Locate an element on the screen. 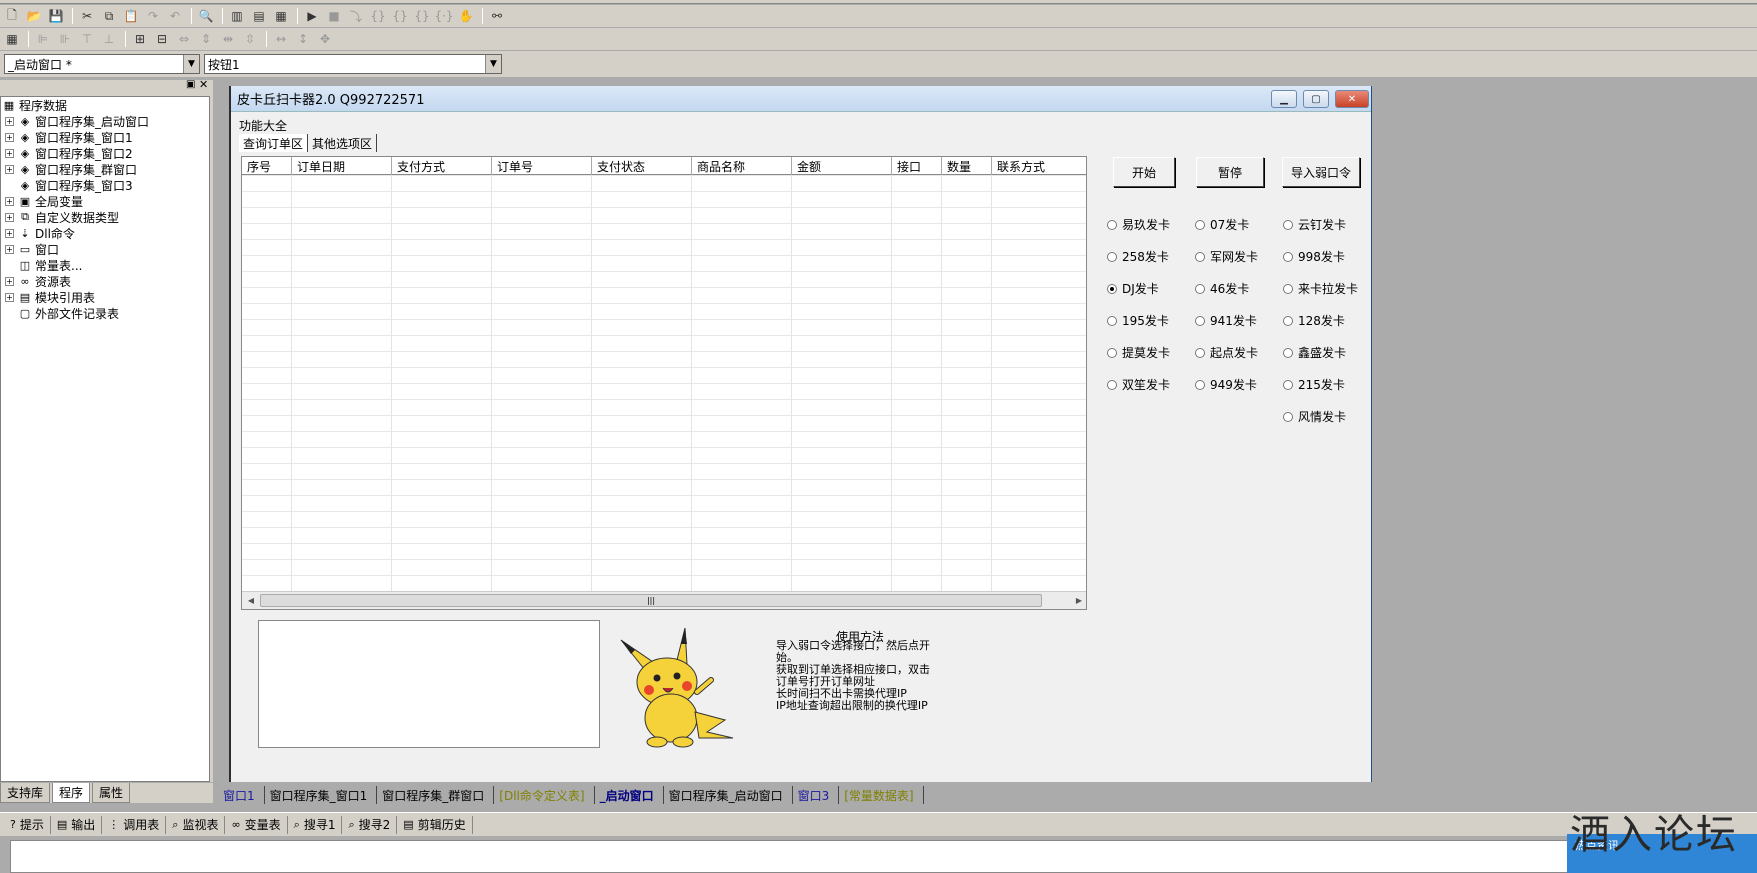 The image size is (1757, 873). horizontal-scrollbar: ◀ ||| ▶ is located at coordinates (664, 600).